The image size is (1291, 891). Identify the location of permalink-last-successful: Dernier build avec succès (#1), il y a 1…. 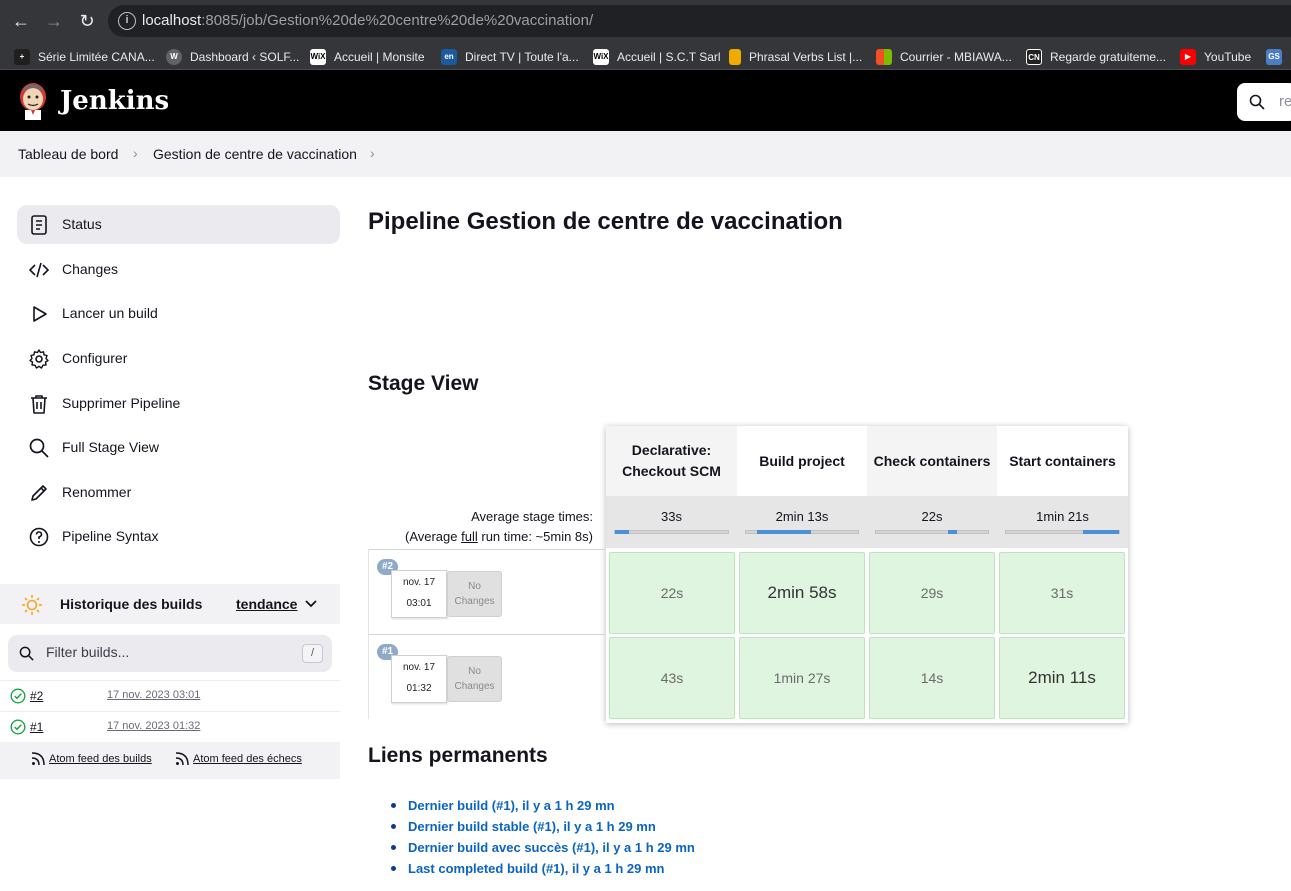
(543, 850).